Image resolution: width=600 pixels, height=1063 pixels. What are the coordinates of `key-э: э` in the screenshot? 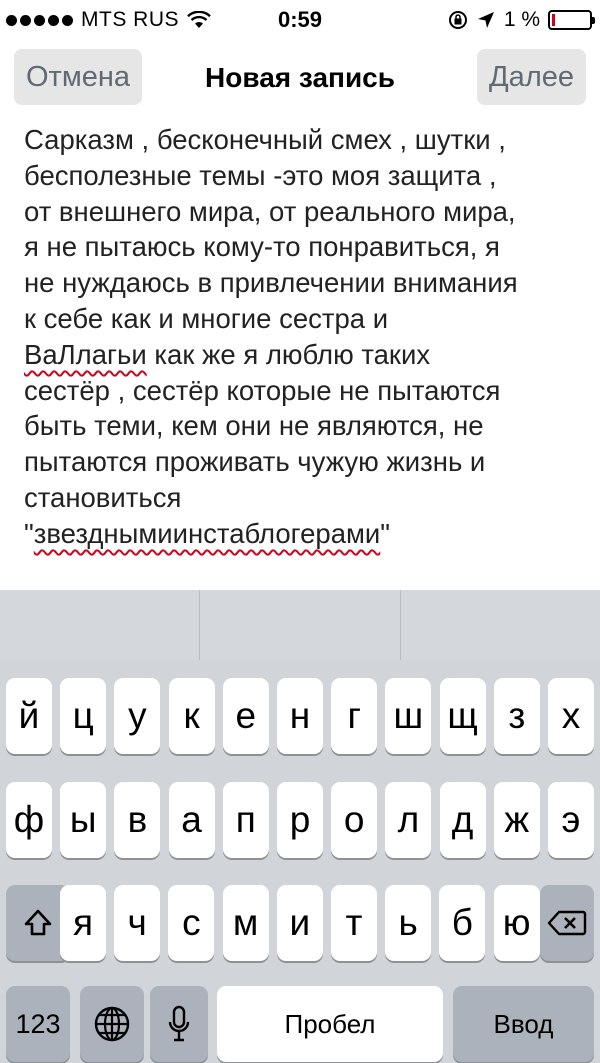 It's located at (571, 820).